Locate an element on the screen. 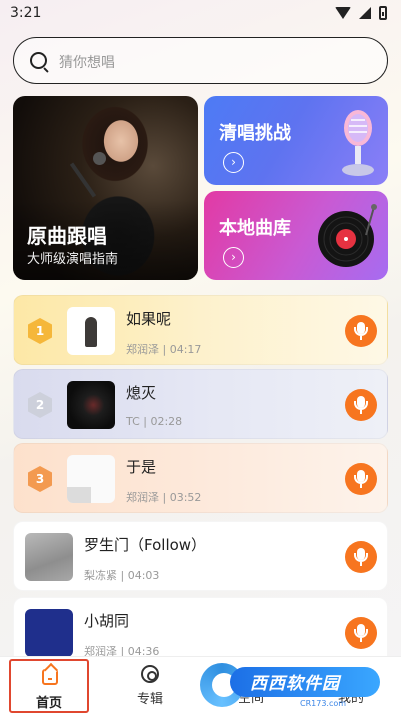 Image resolution: width=401 pixels, height=713 pixels. song-row: 1 如果呢 郑润泽 | 04:17 is located at coordinates (200, 330).